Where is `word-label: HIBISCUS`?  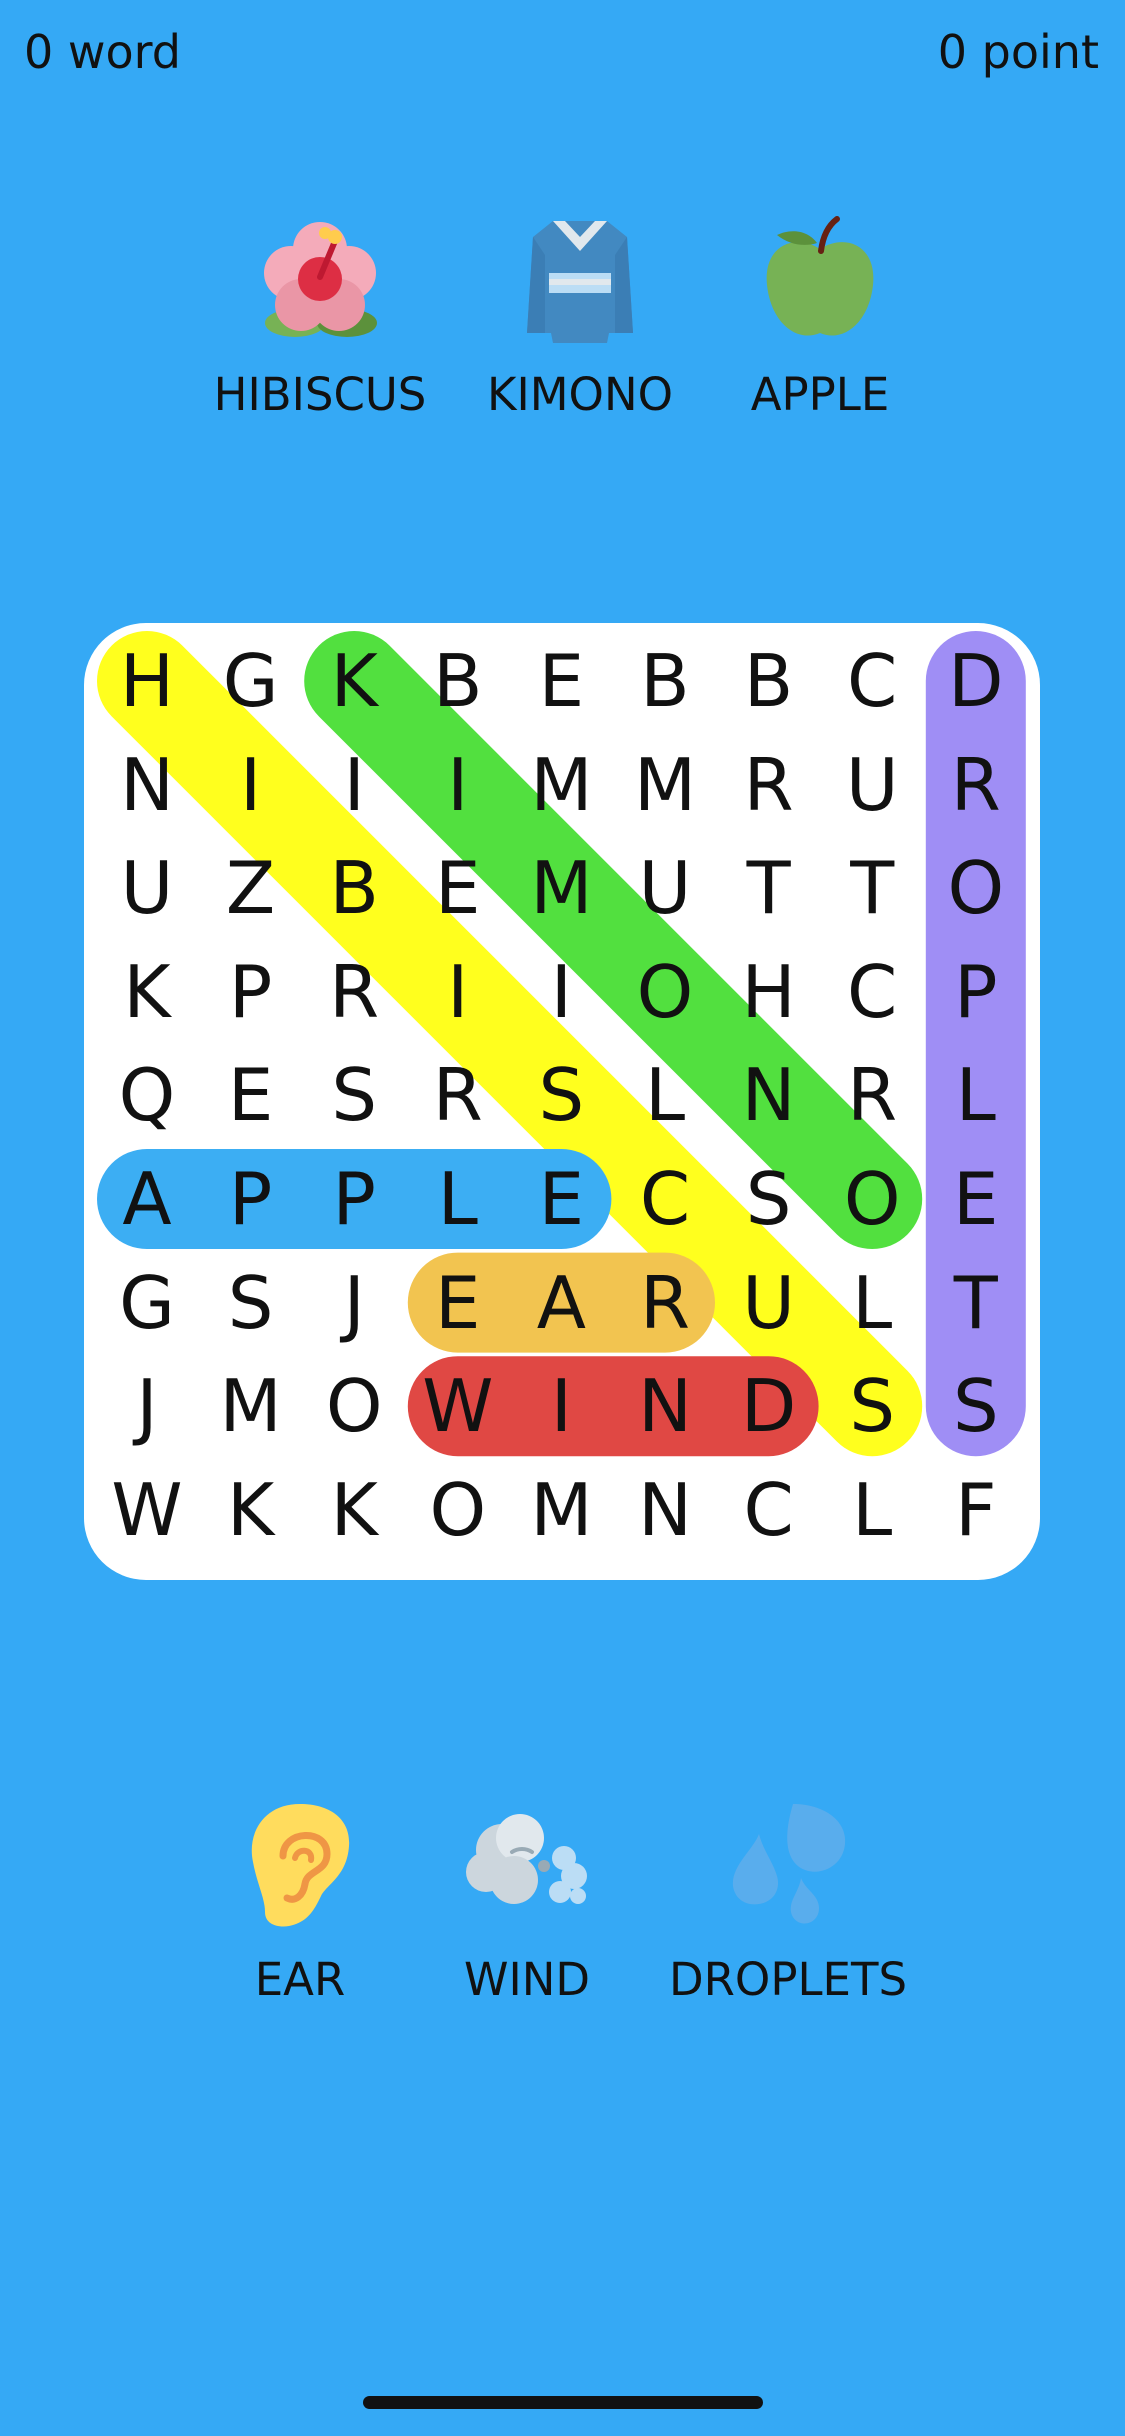 word-label: HIBISCUS is located at coordinates (320, 394).